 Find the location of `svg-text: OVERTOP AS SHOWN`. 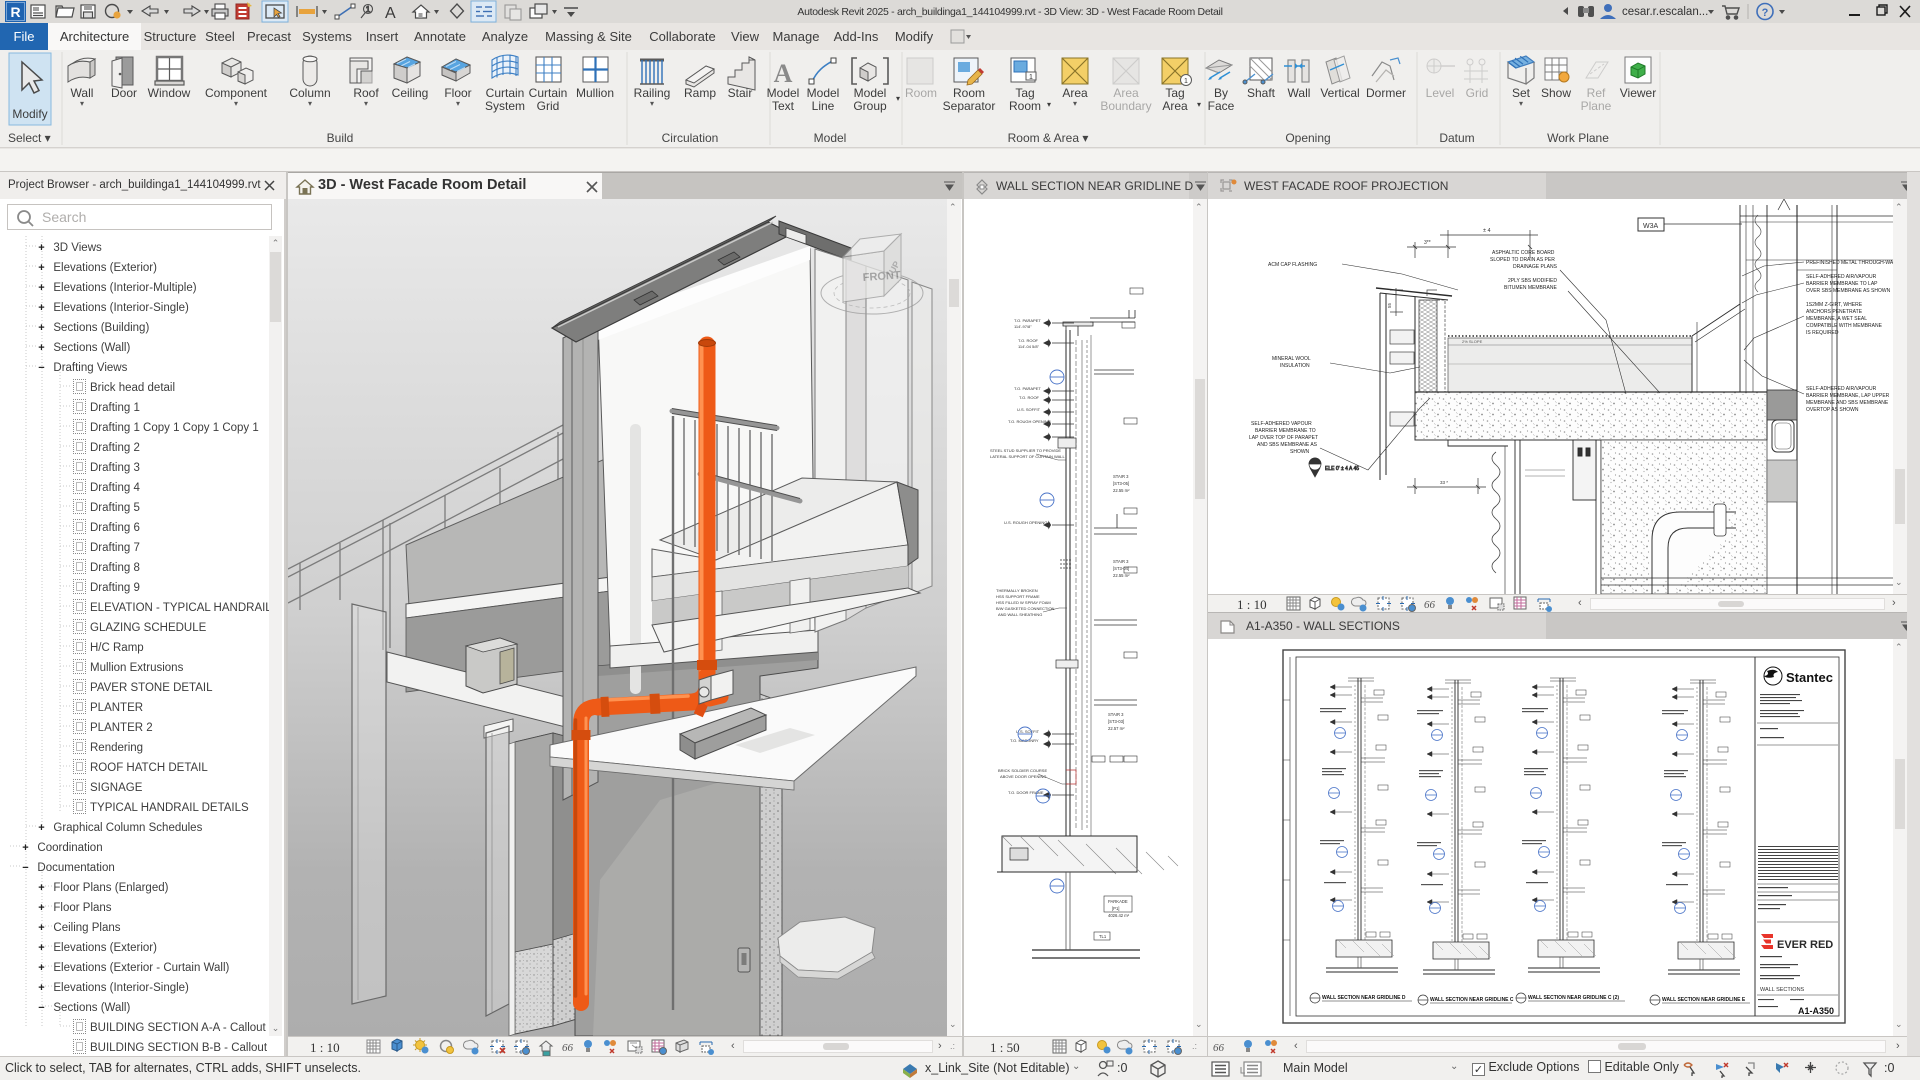

svg-text: OVERTOP AS SHOWN is located at coordinates (1832, 410).